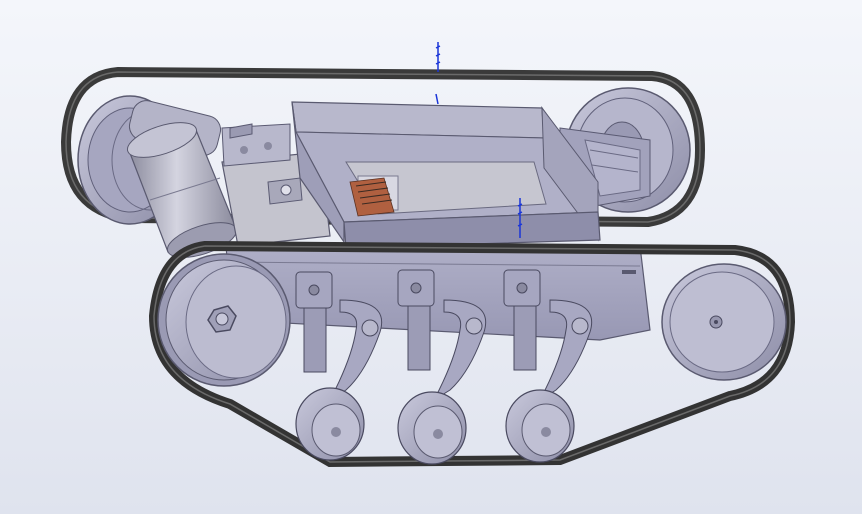 This screenshot has width=862, height=514. I want to click on front-idler-wheel, so click(724, 322).